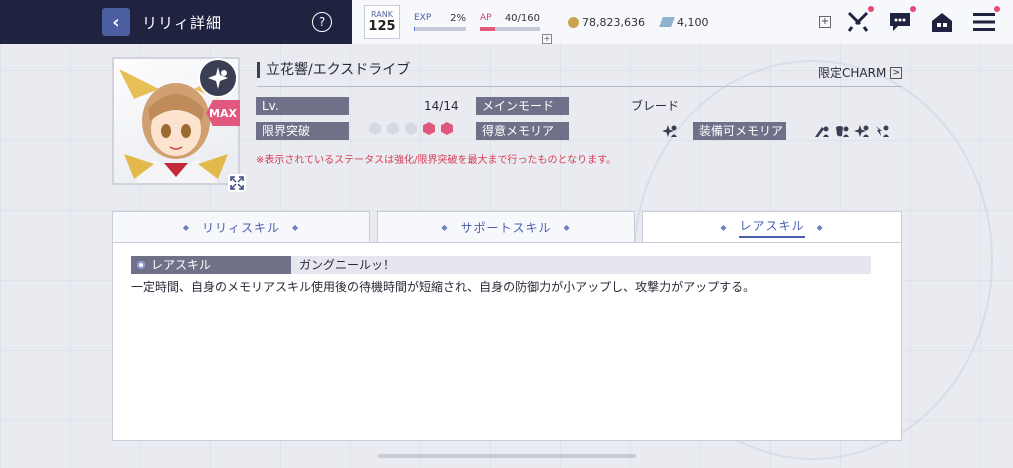 The width and height of the screenshot is (1013, 468). I want to click on support-type-icon, so click(218, 78).